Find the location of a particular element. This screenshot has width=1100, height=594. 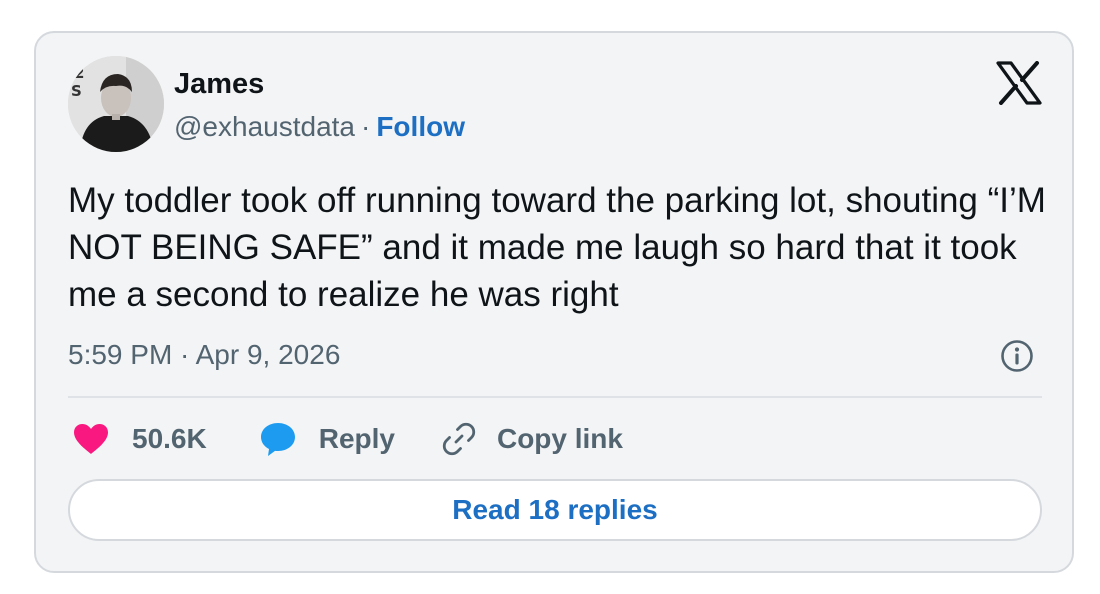

handle-row: @exhaustdata · Follow is located at coordinates (319, 127).